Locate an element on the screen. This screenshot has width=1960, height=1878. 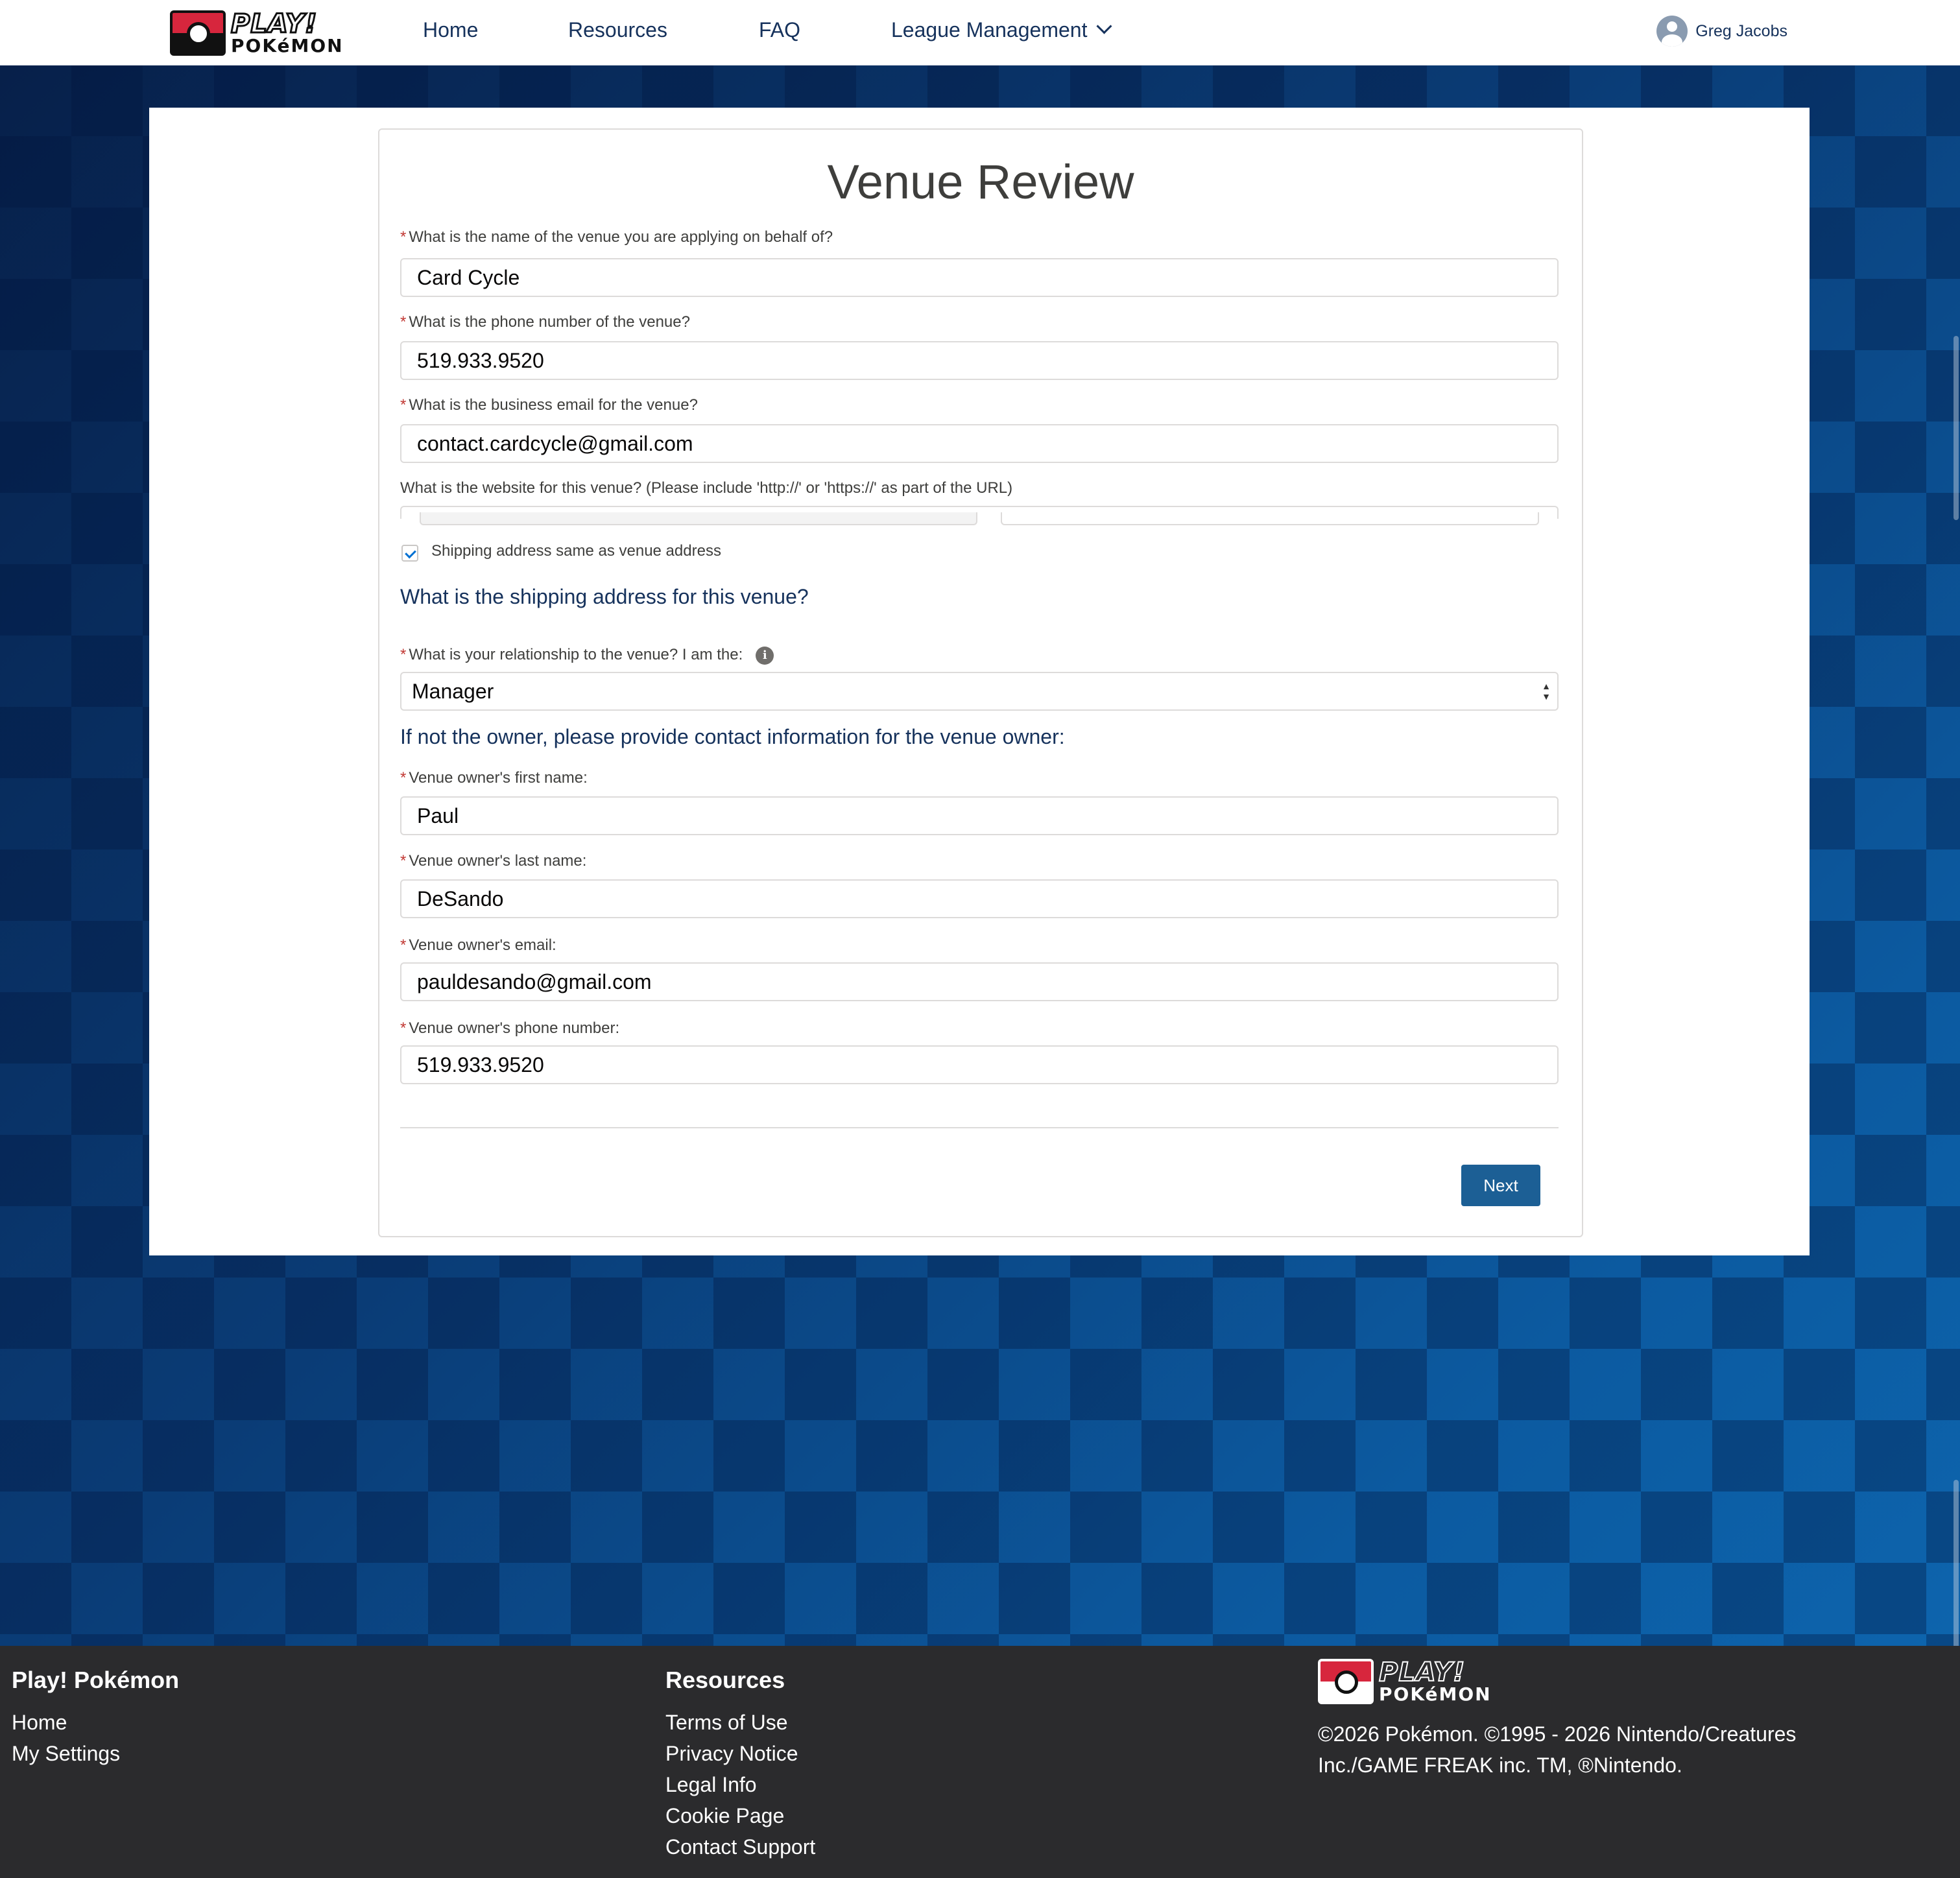
page-scrollbar-upper is located at coordinates (1956, 428).